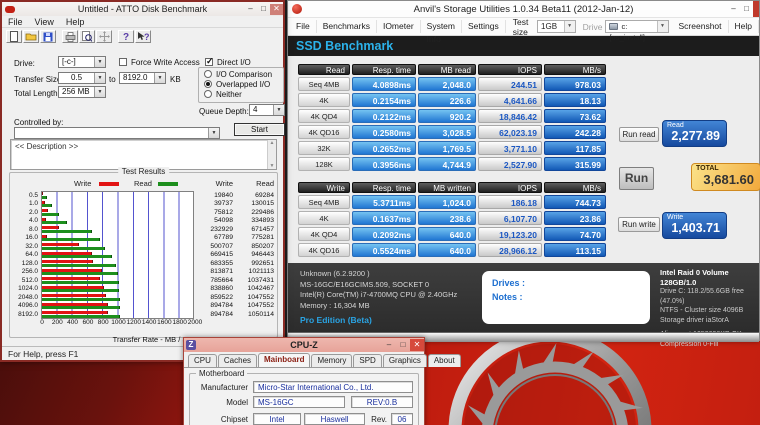 The width and height of the screenshot is (760, 425). I want to click on menu-file: File, so click(15, 22).